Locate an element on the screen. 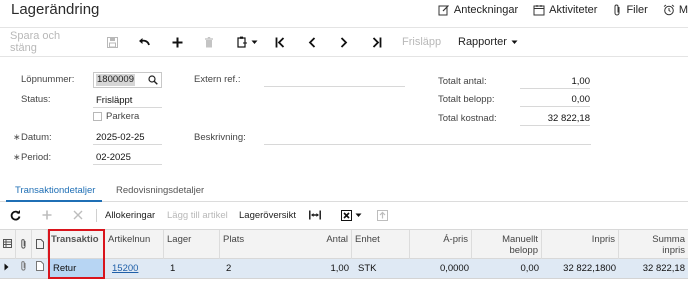 Image resolution: width=688 pixels, height=281 pixels. first-record-icon is located at coordinates (280, 42).